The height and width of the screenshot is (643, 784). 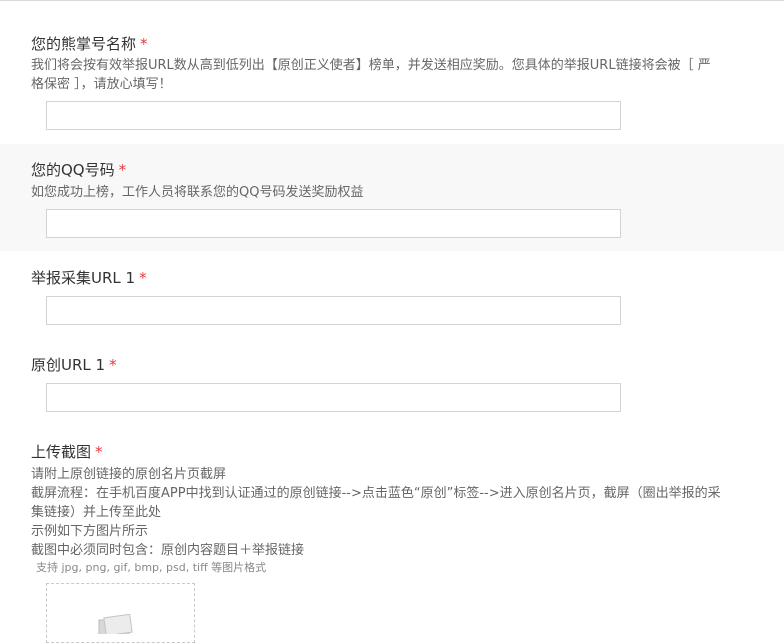 I want to click on upload-format-hint: 支持 jpg, png, gif, bmp, psd, tiff 等图片格式, so click(x=151, y=567).